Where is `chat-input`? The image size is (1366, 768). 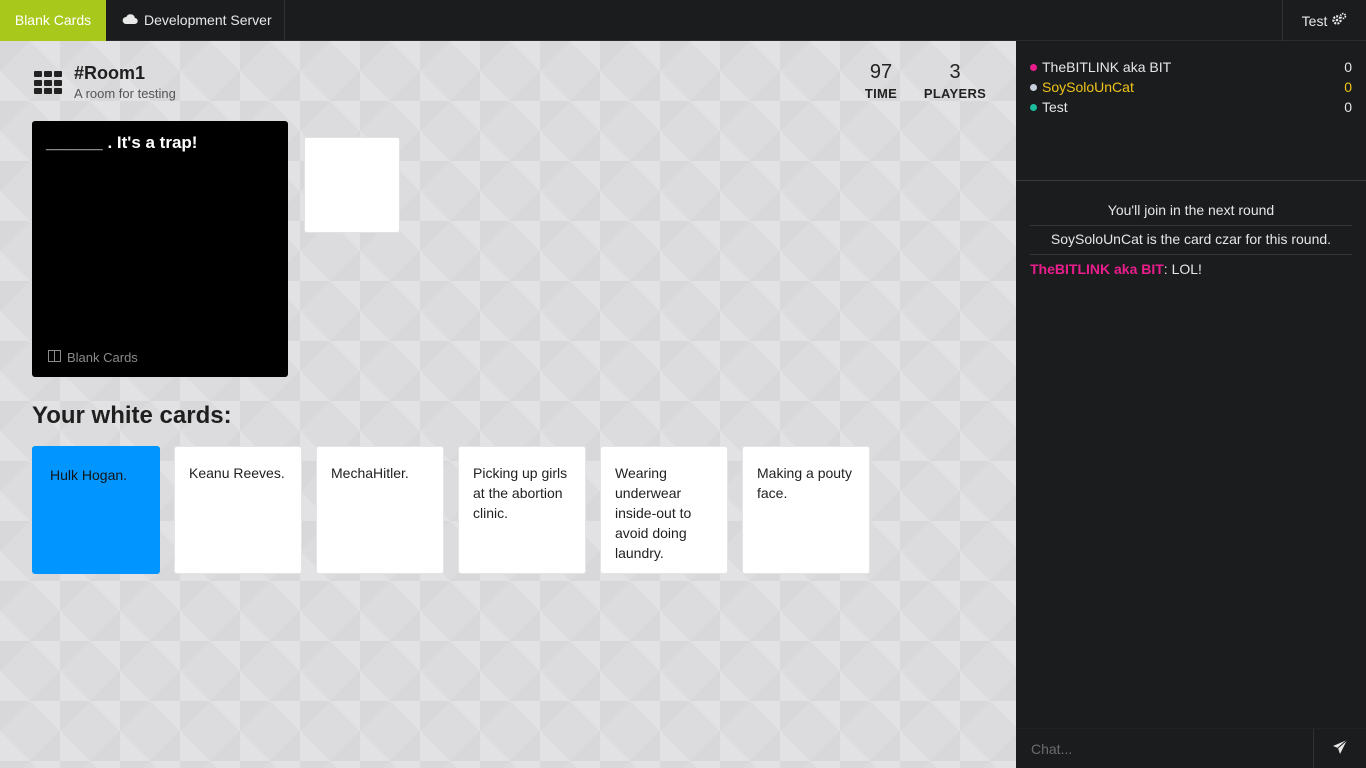
chat-input is located at coordinates (1164, 748).